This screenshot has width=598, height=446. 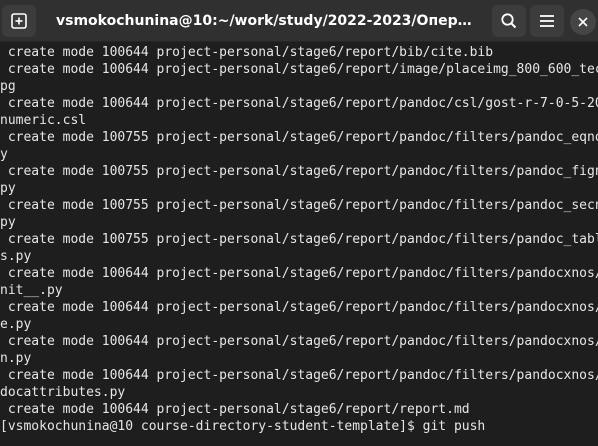 I want to click on close-button, so click(x=583, y=22).